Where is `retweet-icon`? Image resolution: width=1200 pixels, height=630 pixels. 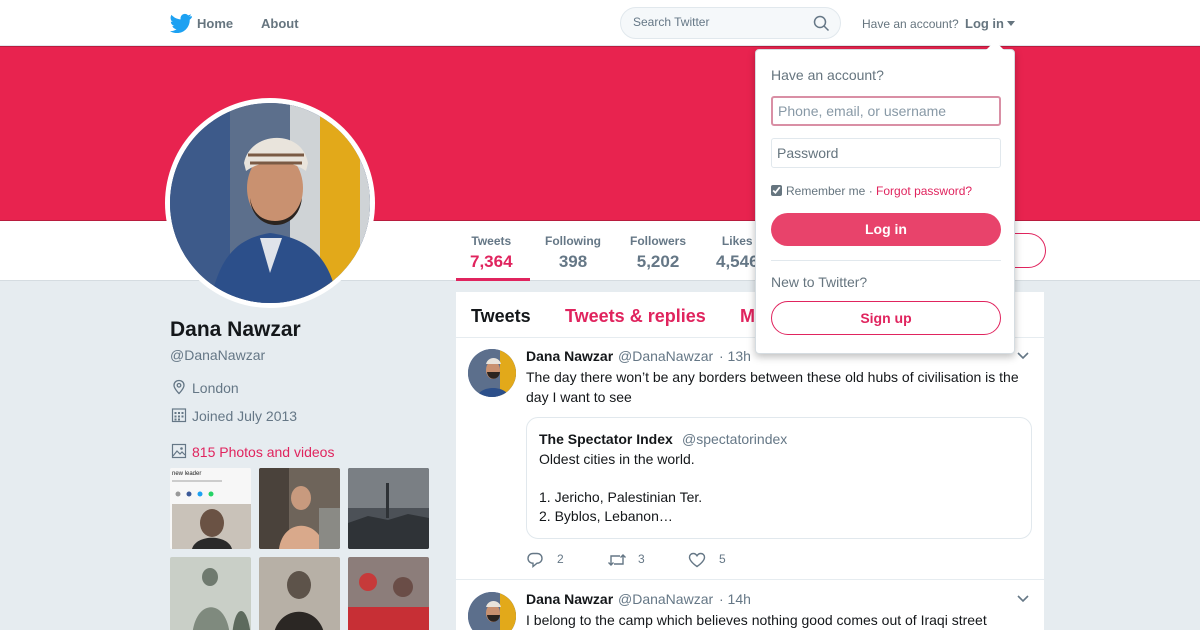 retweet-icon is located at coordinates (617, 560).